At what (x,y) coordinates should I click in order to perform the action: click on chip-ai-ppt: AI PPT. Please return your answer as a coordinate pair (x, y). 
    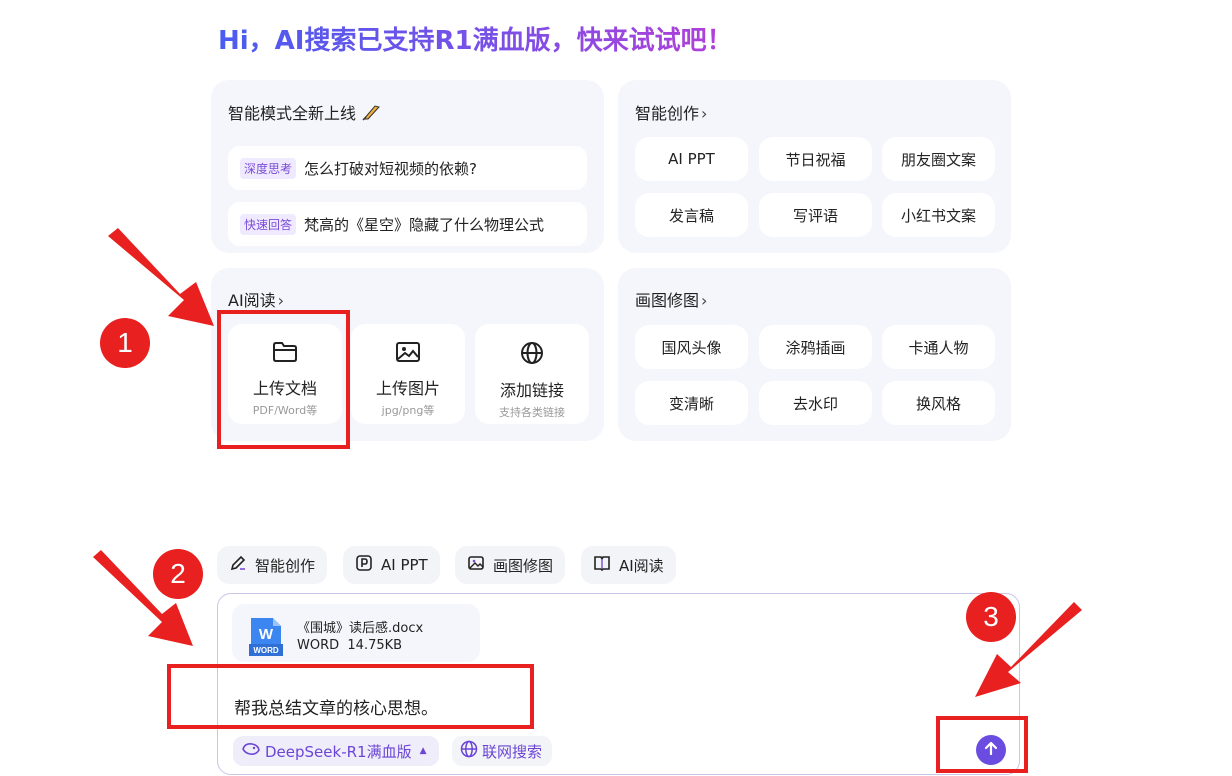
    Looking at the image, I should click on (391, 565).